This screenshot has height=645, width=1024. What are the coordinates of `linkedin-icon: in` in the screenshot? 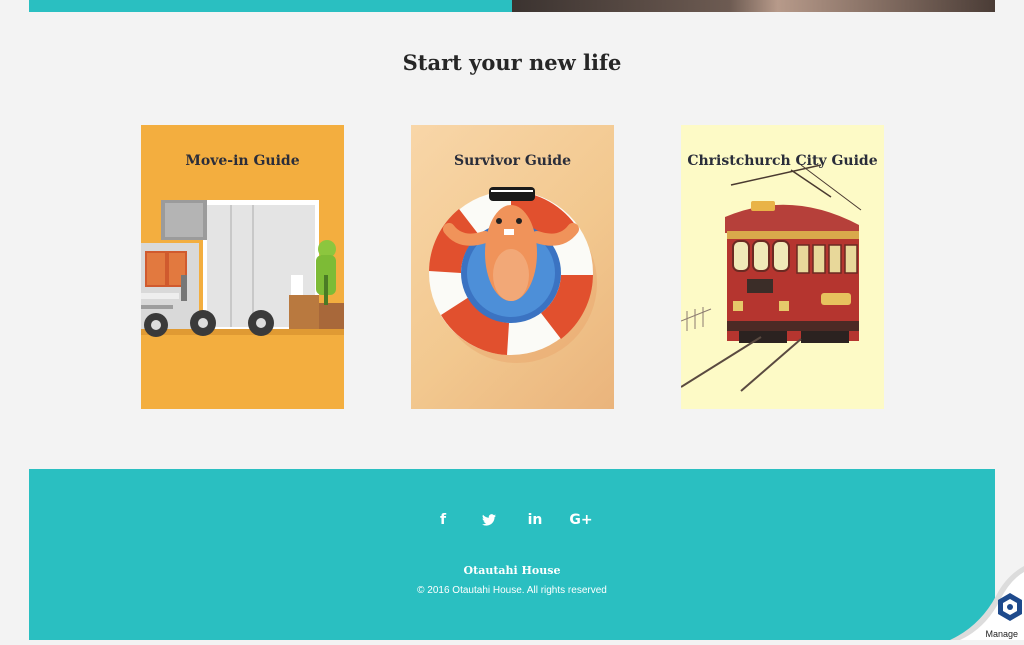 It's located at (535, 520).